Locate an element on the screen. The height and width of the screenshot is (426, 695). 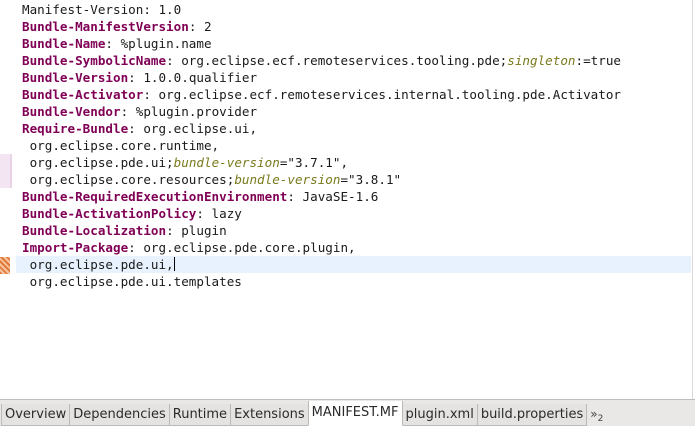
editor-line: Bundle-Version: 1.0.0.qualifier is located at coordinates (353, 77).